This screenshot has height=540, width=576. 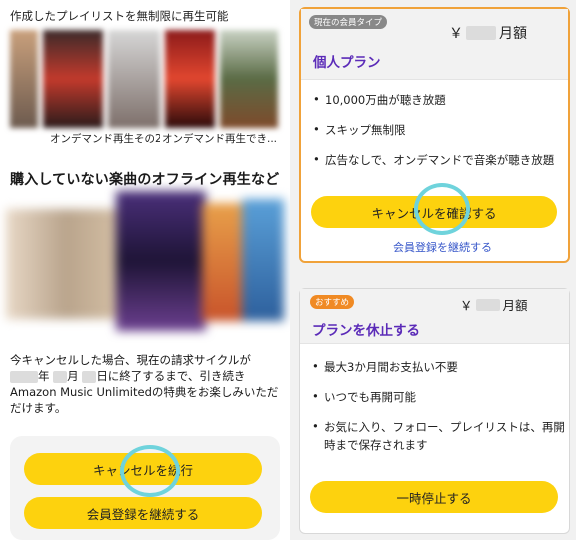 What do you see at coordinates (146, 79) in the screenshot?
I see `blurred-playlist-thumbnails` at bounding box center [146, 79].